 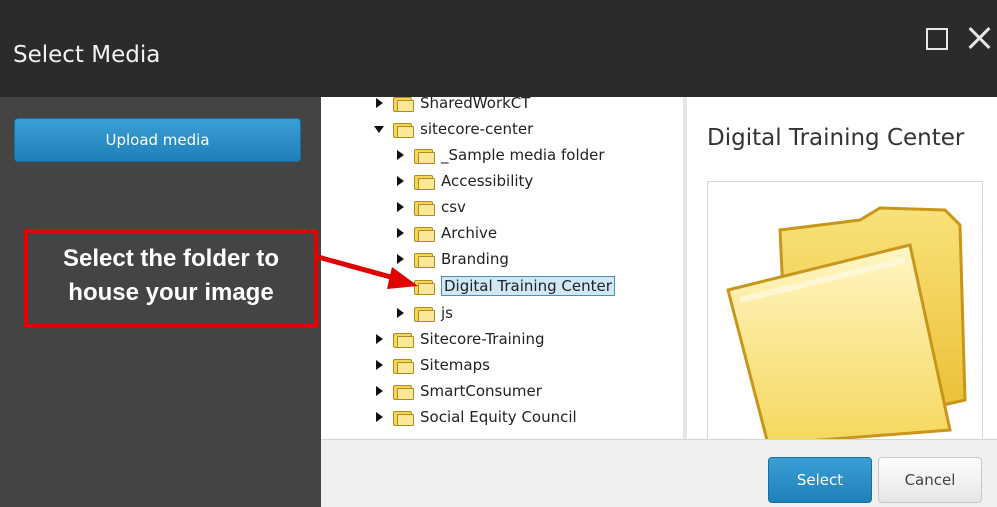 What do you see at coordinates (469, 233) in the screenshot?
I see `tree-item-label: Archive` at bounding box center [469, 233].